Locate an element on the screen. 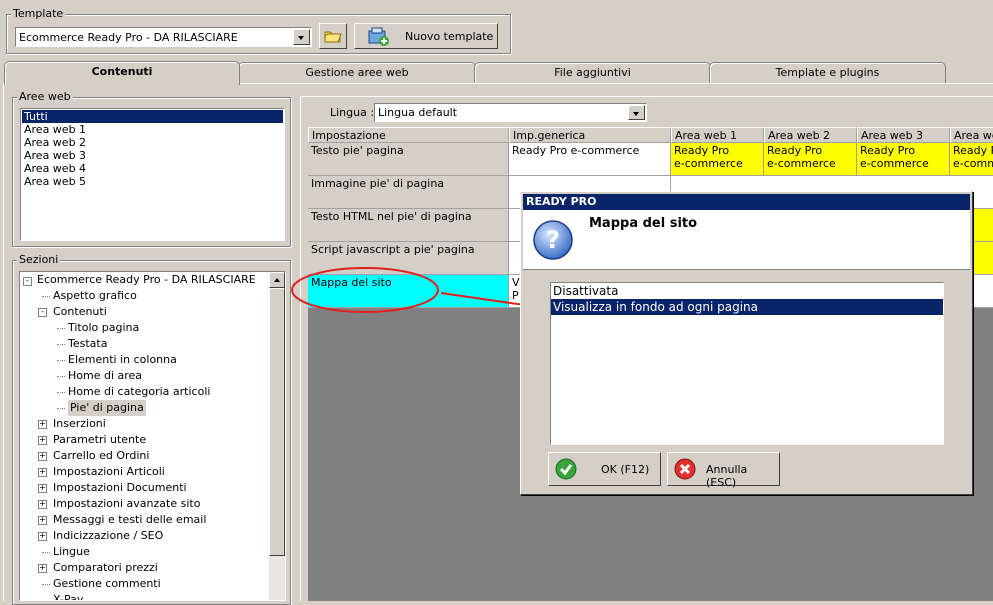 This screenshot has height=605, width=993. ok-button: OK (F12) is located at coordinates (604, 469).